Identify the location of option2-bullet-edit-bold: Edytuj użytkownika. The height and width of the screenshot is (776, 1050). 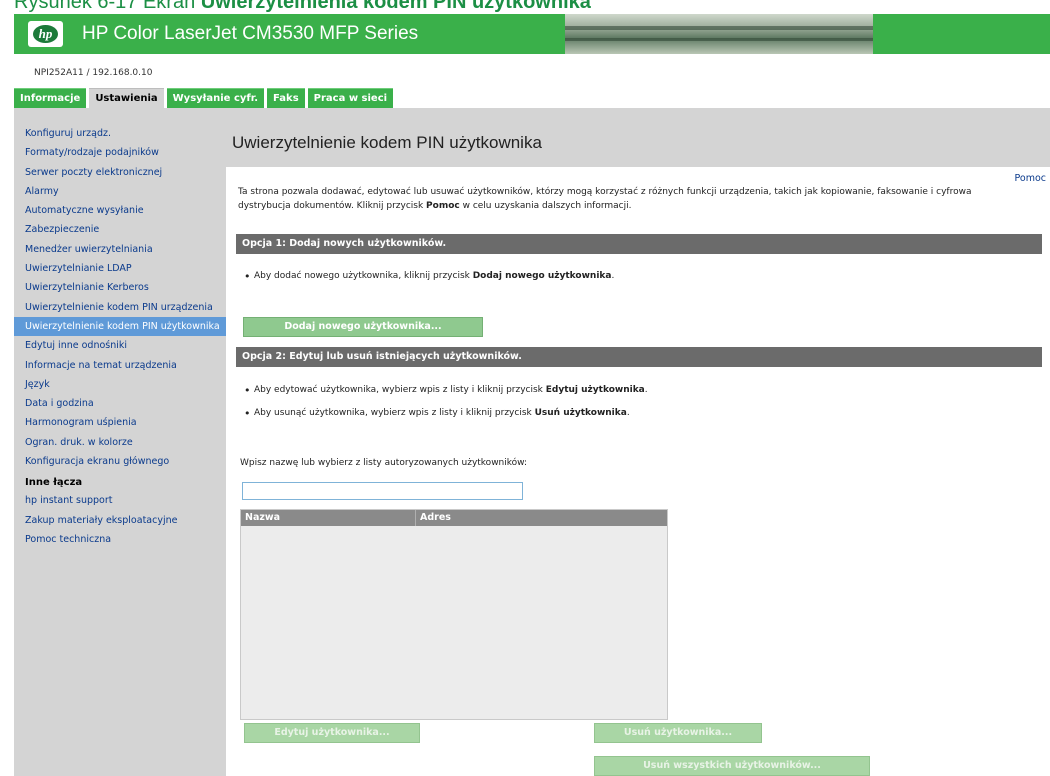
(595, 390).